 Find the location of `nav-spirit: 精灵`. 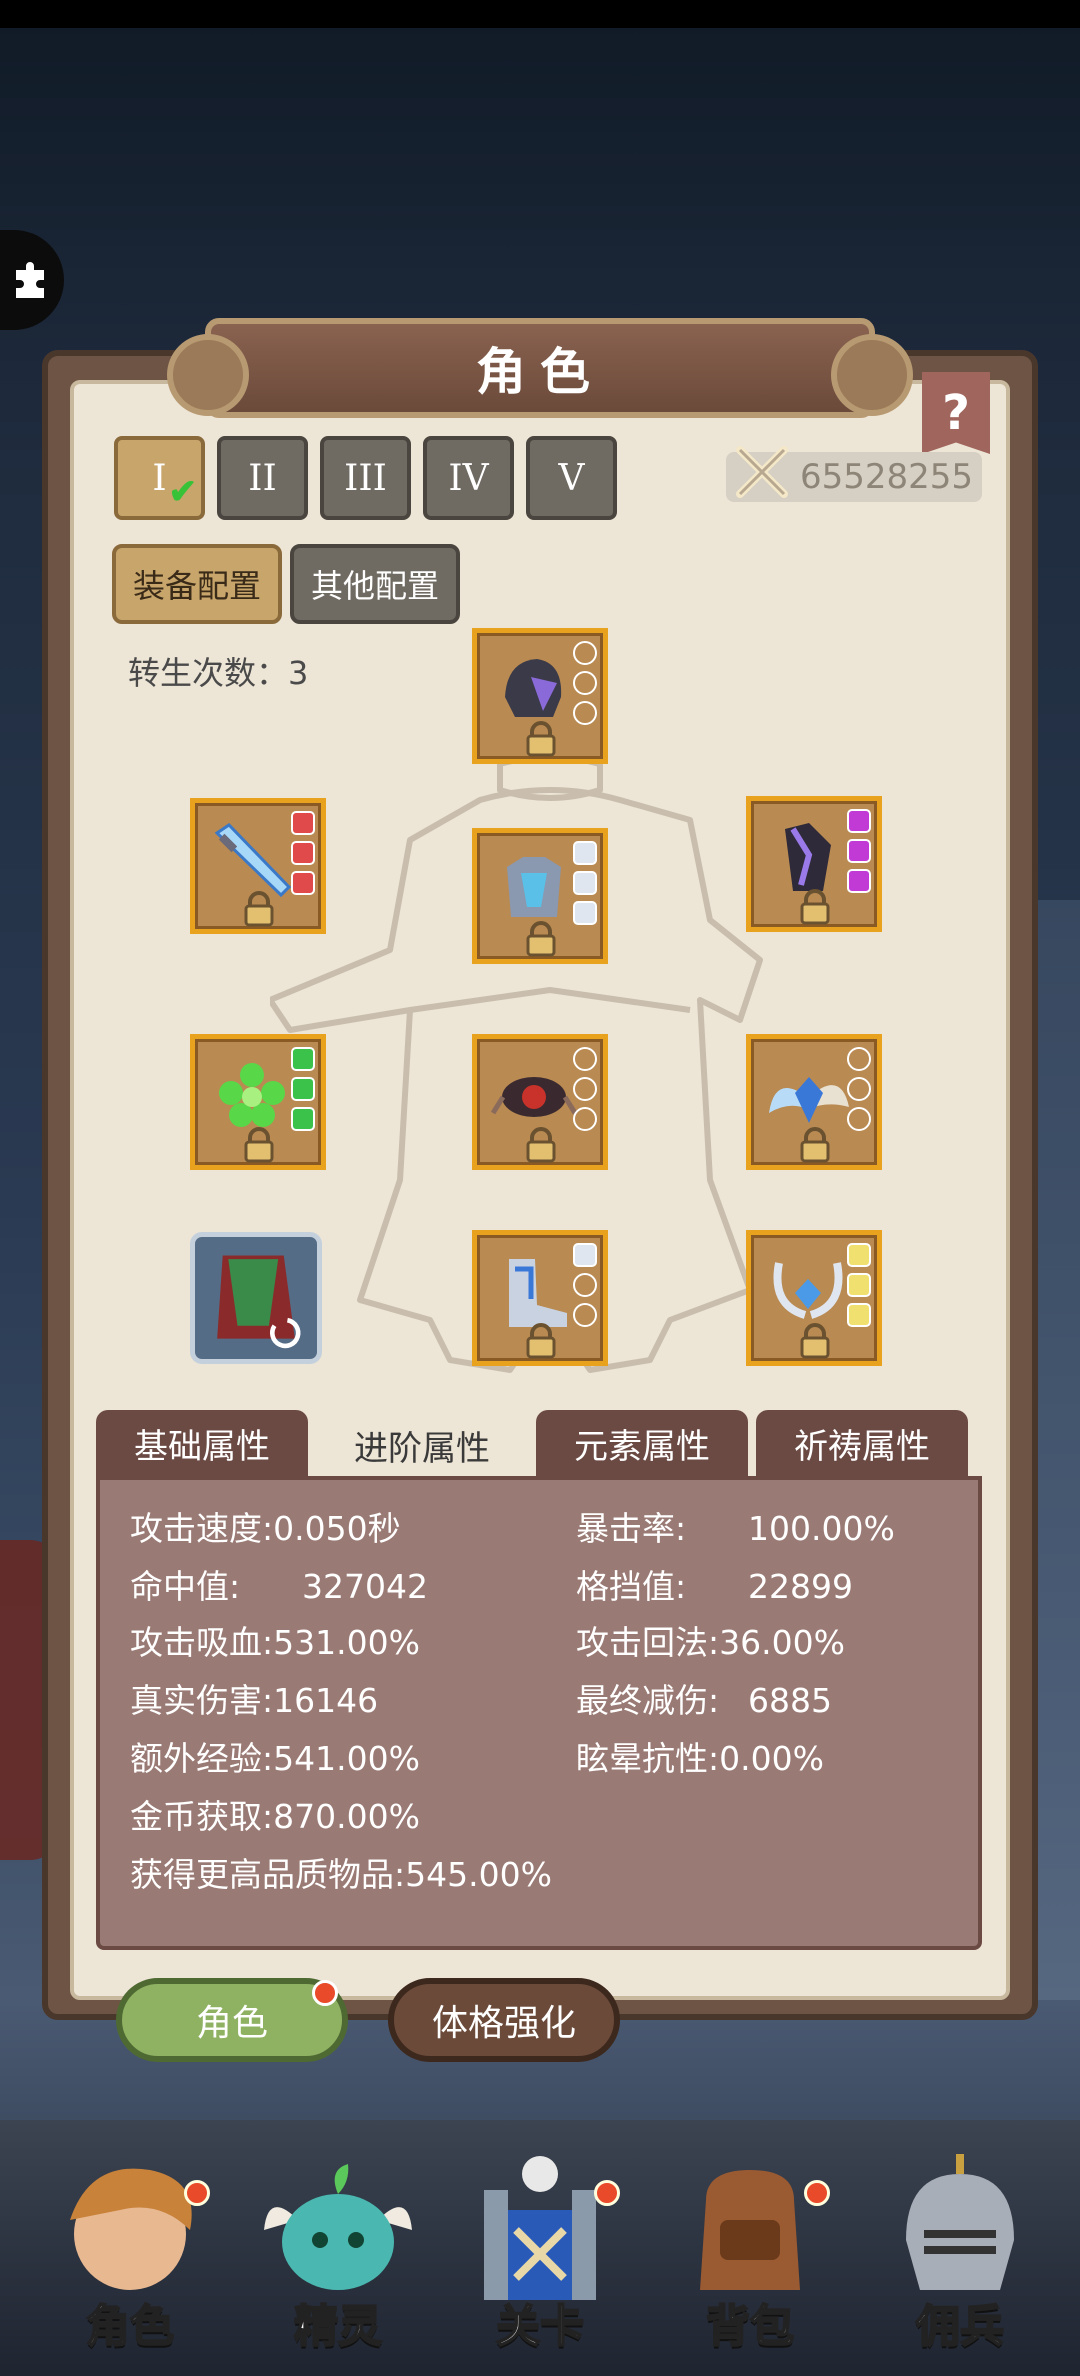

nav-spirit: 精灵 is located at coordinates (338, 2255).